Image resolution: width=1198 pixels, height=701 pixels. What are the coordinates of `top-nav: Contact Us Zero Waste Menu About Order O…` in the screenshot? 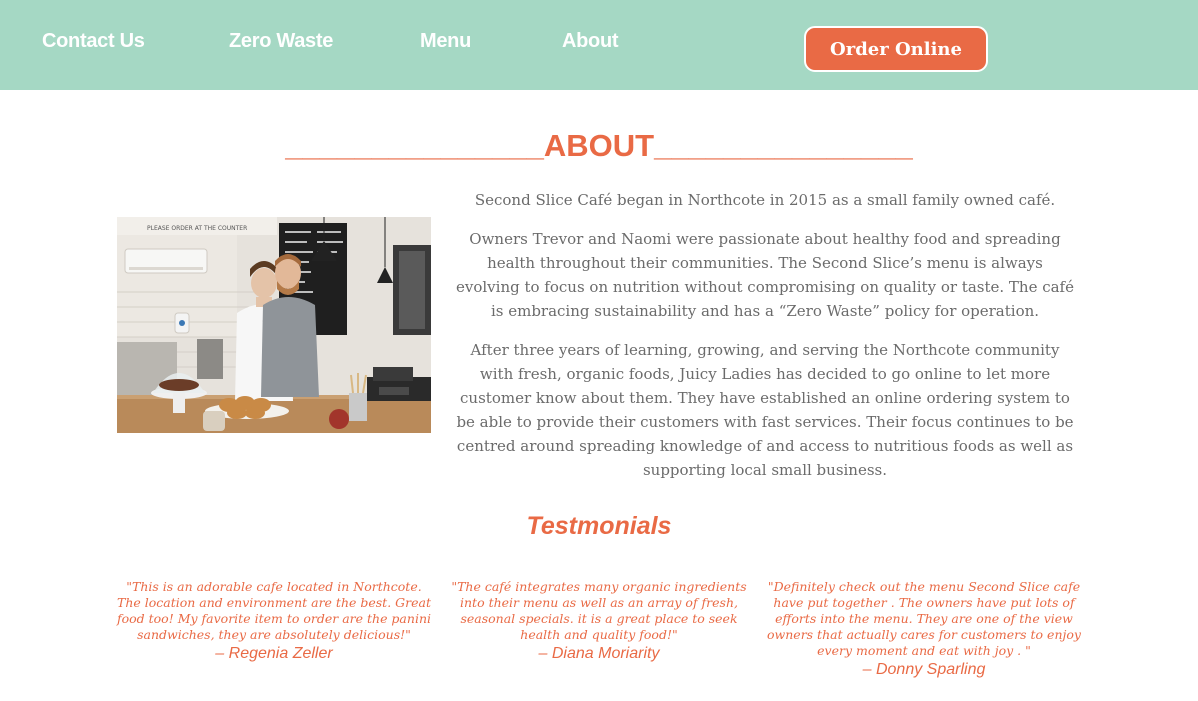 It's located at (599, 45).